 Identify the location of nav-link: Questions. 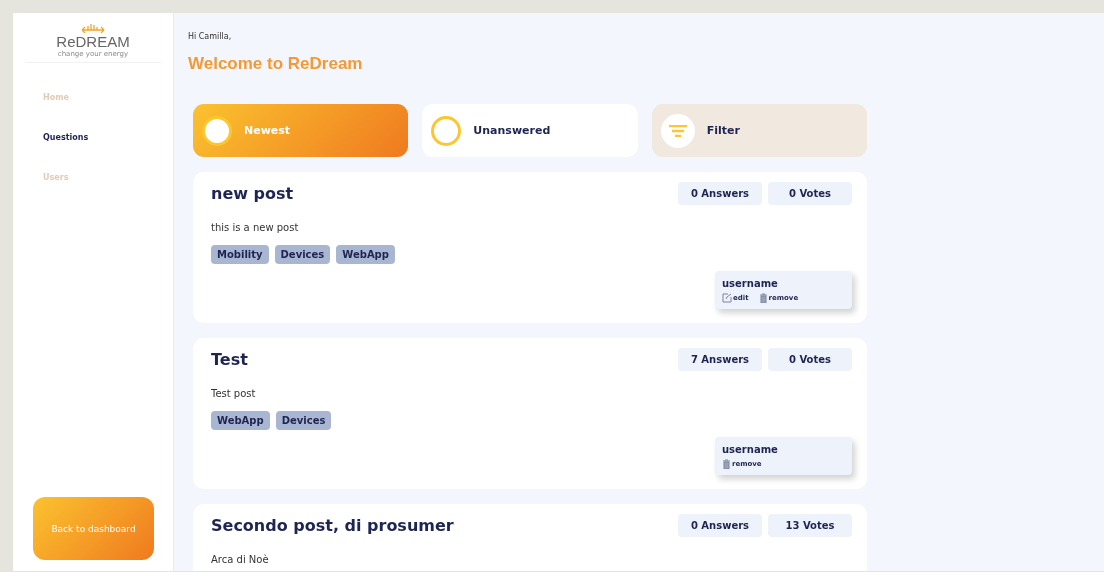
(108, 137).